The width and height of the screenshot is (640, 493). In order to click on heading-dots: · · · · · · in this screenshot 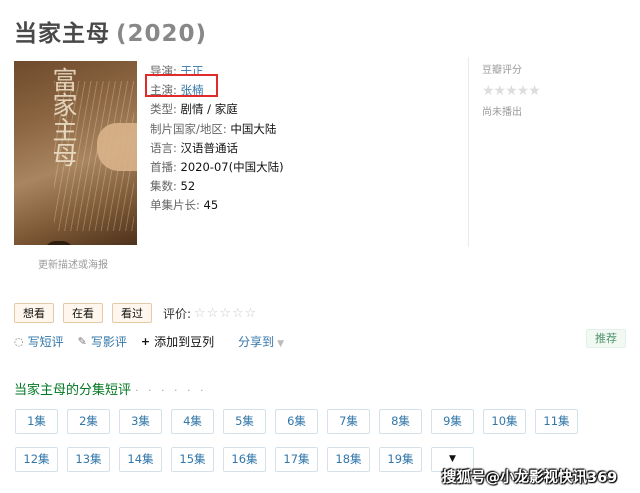, I will do `click(171, 390)`.